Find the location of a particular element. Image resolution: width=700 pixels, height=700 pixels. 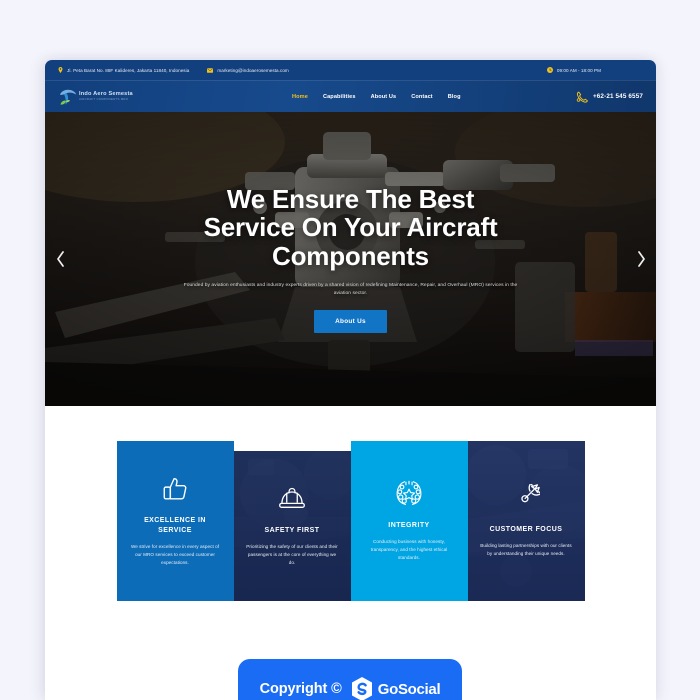

topbar-email-text: marketing@indoaerosemesta.com is located at coordinates (253, 70).